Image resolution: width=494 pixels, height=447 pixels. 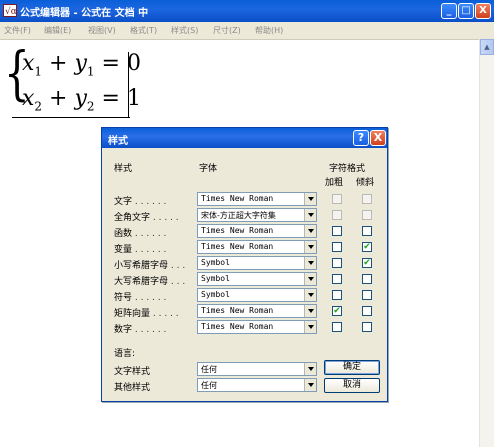 What do you see at coordinates (337, 247) in the screenshot?
I see `bold-checkbox-variable` at bounding box center [337, 247].